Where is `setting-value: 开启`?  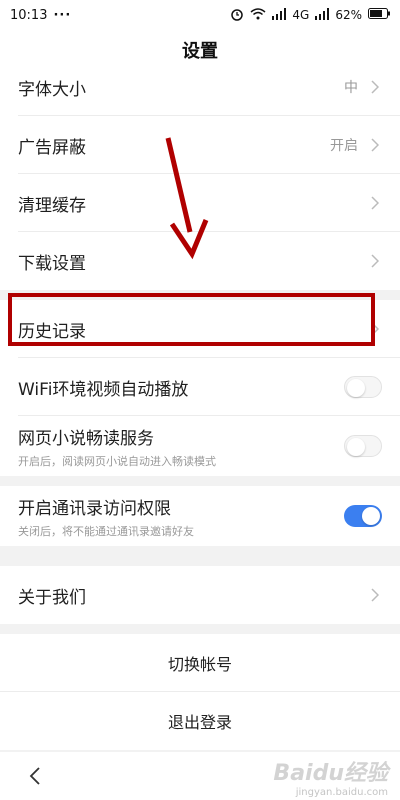
setting-value: 开启 is located at coordinates (344, 146).